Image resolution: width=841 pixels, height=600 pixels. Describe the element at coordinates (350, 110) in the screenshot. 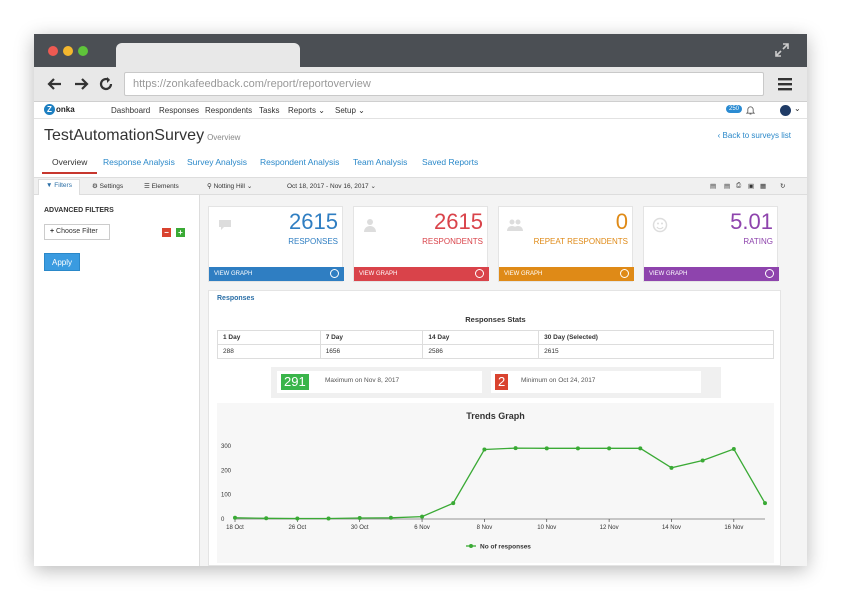

I see `nav-setup: Setup ⌄` at that location.